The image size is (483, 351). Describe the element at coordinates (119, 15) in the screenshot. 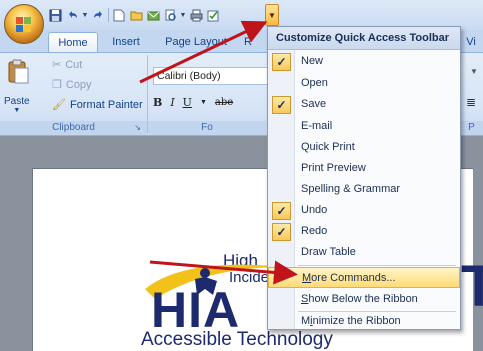

I see `new-icon` at that location.